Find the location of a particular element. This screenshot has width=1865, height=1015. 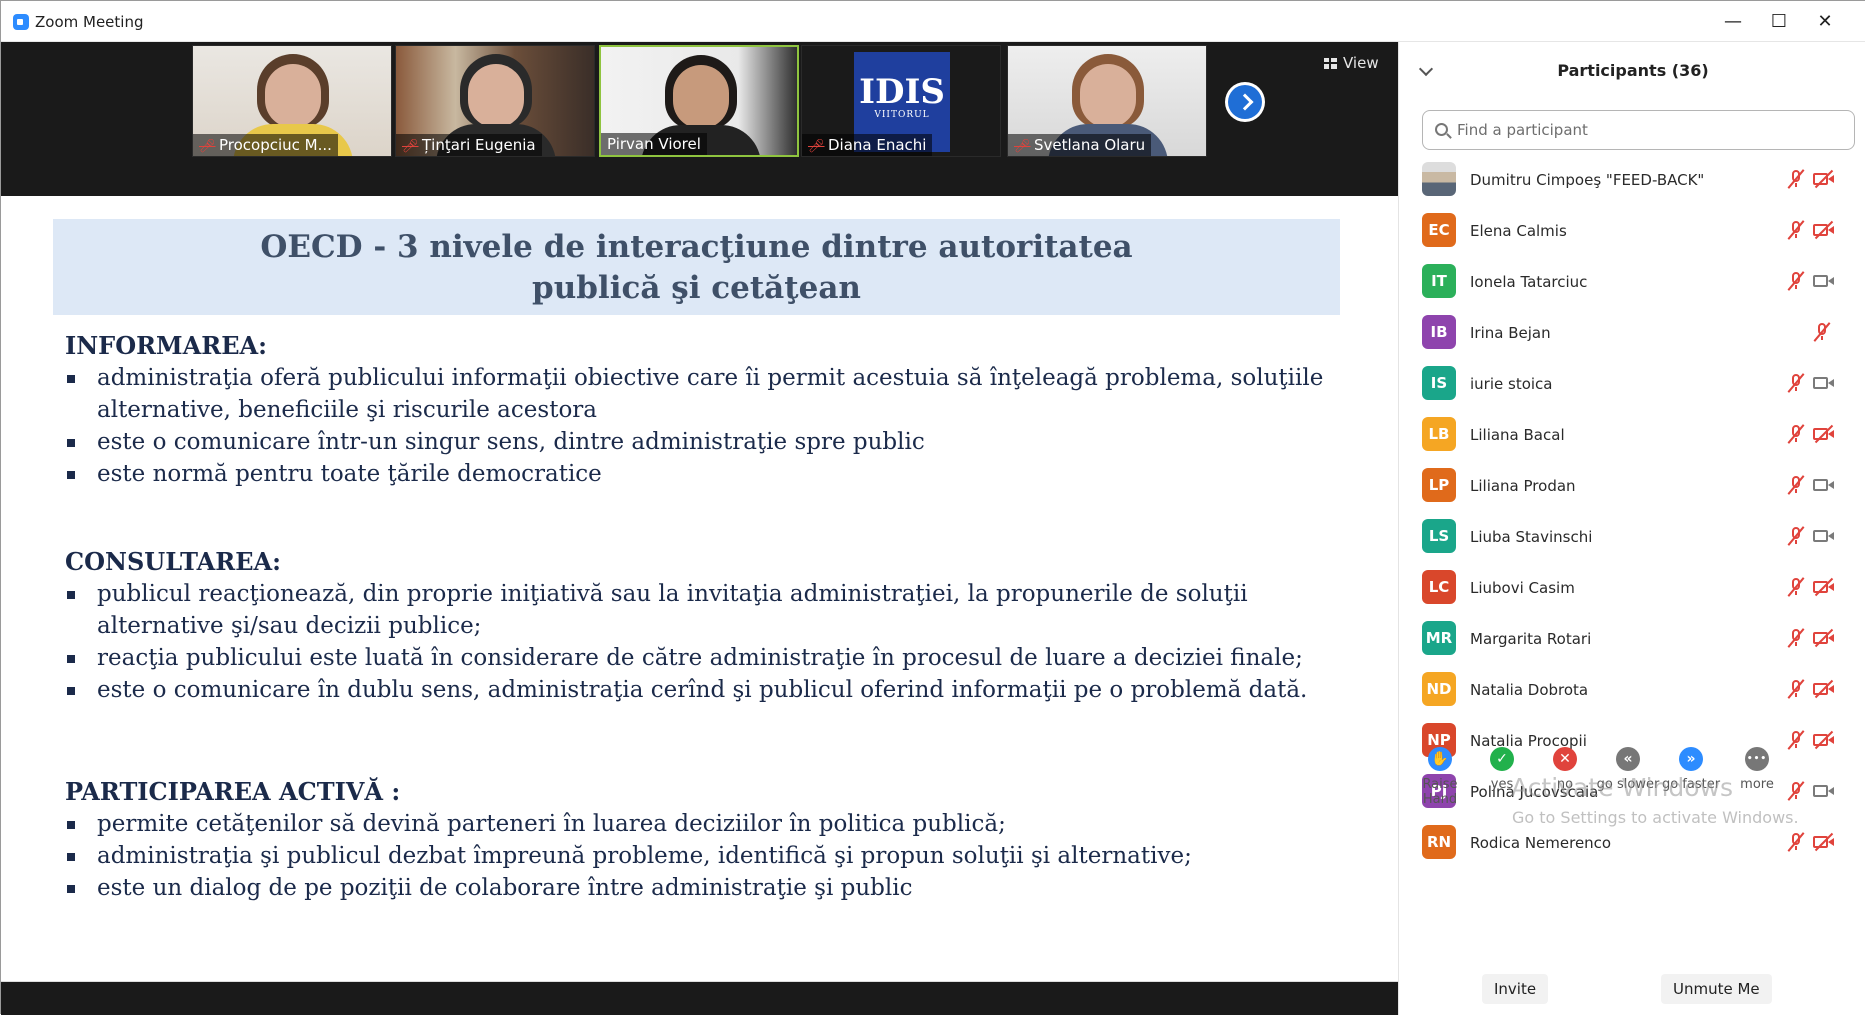

avatar: MR is located at coordinates (1439, 638).